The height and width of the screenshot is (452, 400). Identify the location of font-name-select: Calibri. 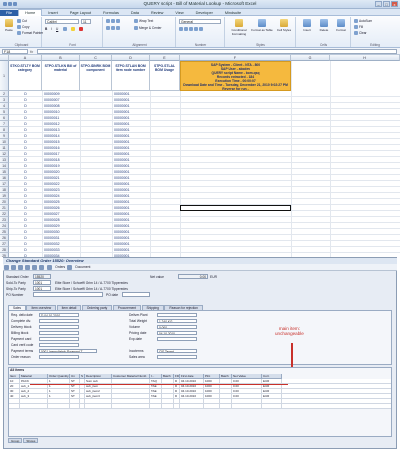
(62, 21).